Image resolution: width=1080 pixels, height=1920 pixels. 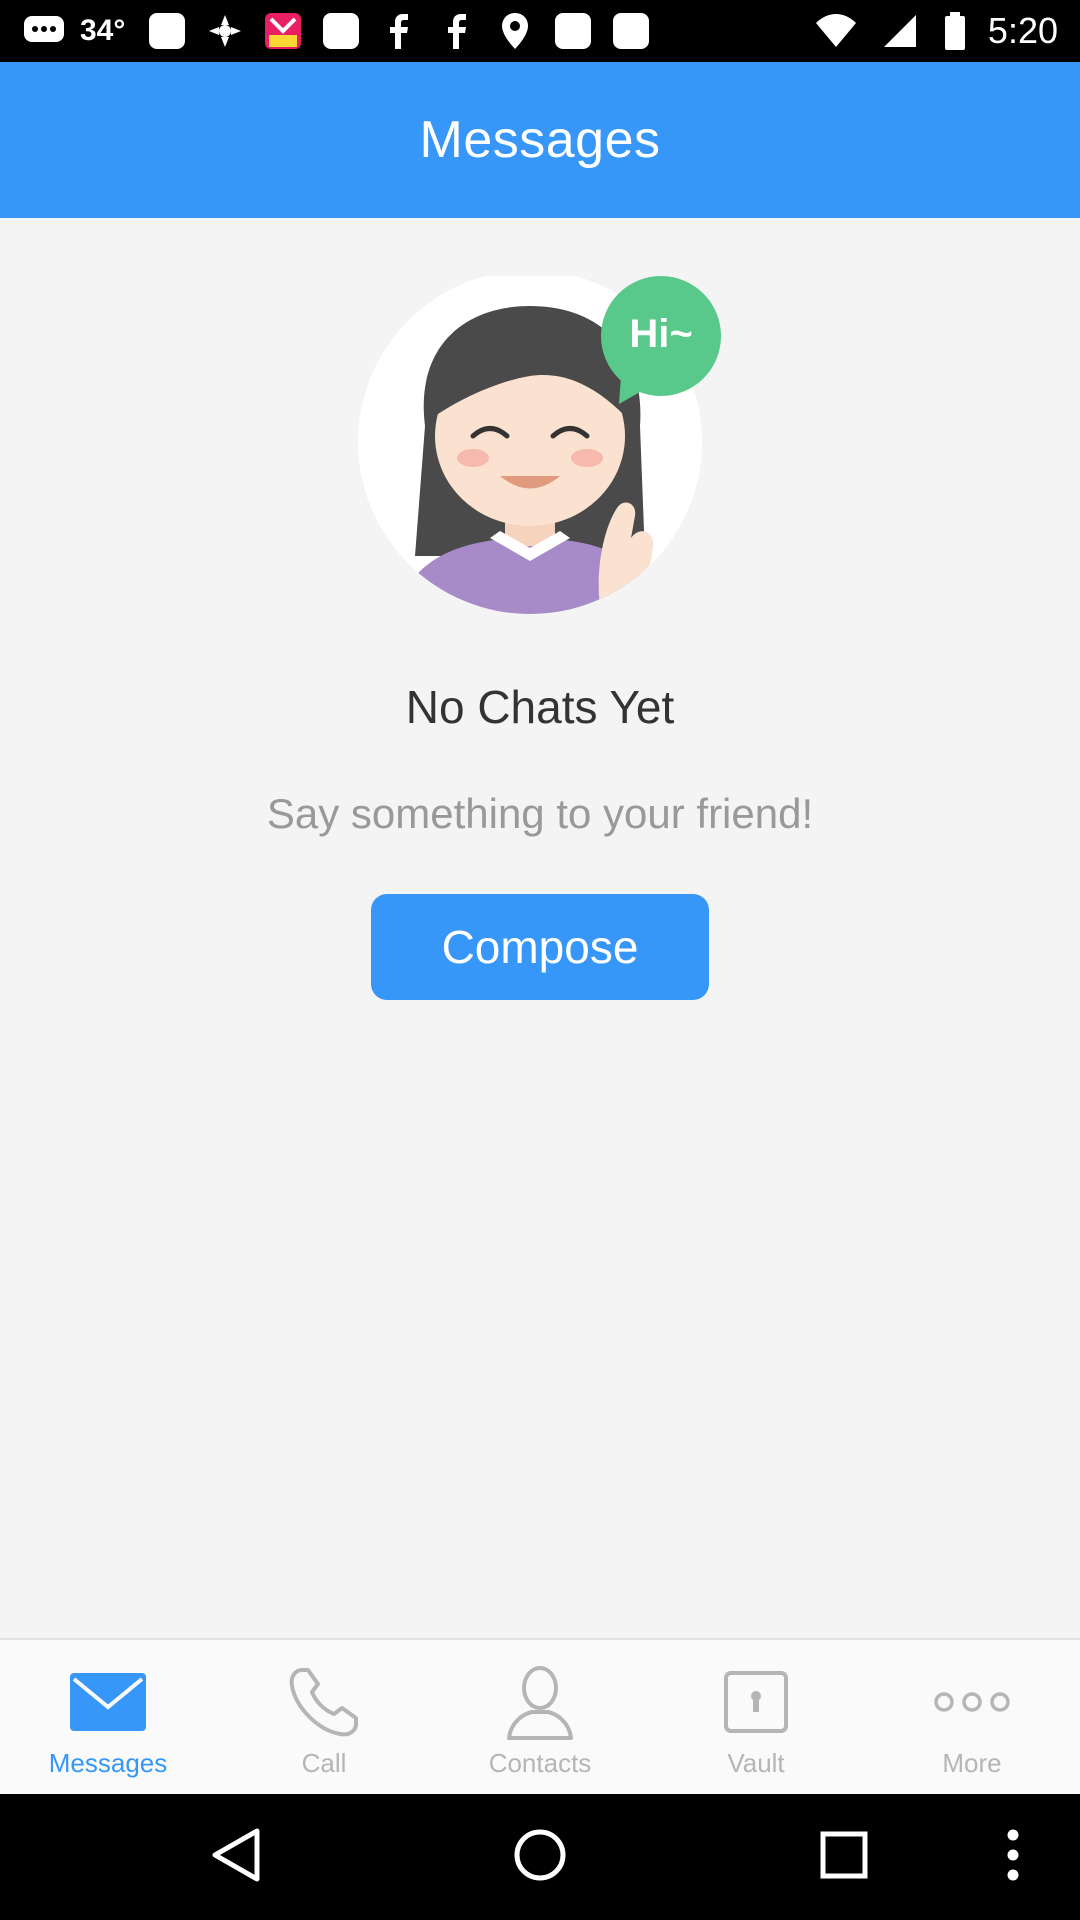 I want to click on more-dots-icon, so click(x=972, y=1702).